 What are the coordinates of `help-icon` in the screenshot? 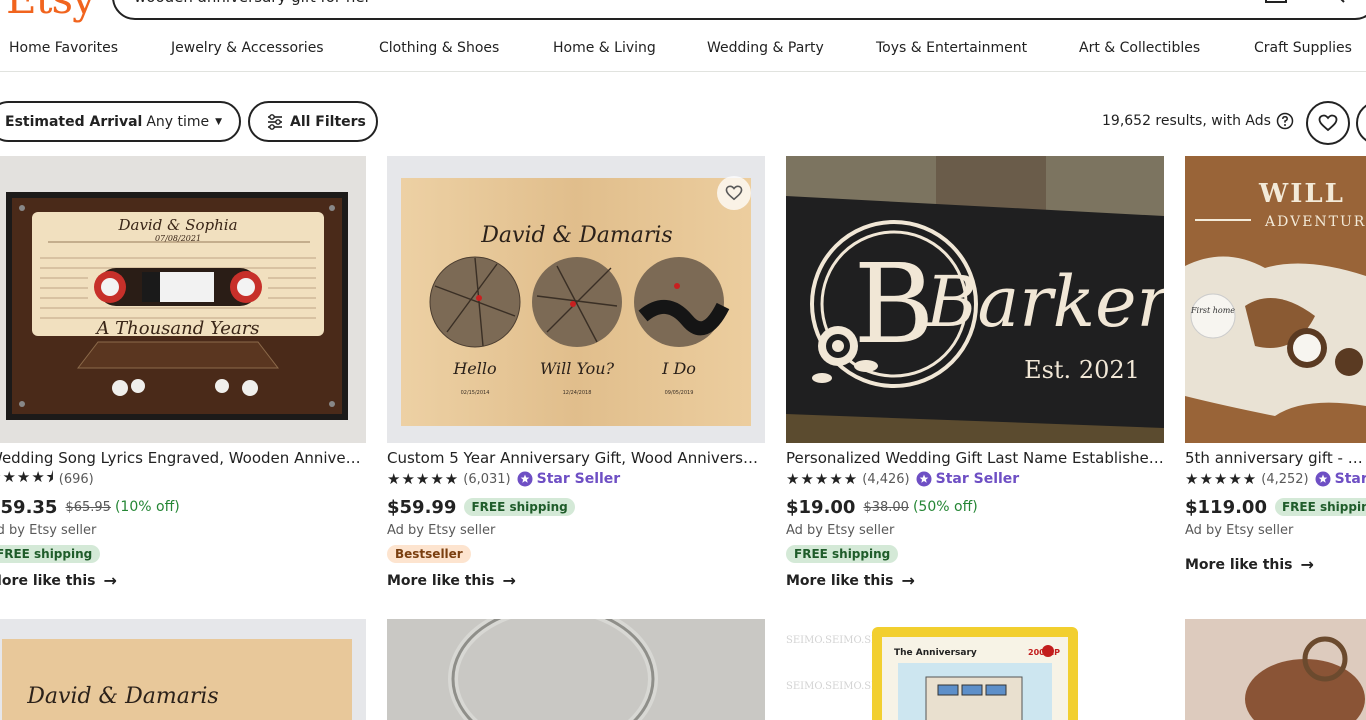 It's located at (1285, 121).